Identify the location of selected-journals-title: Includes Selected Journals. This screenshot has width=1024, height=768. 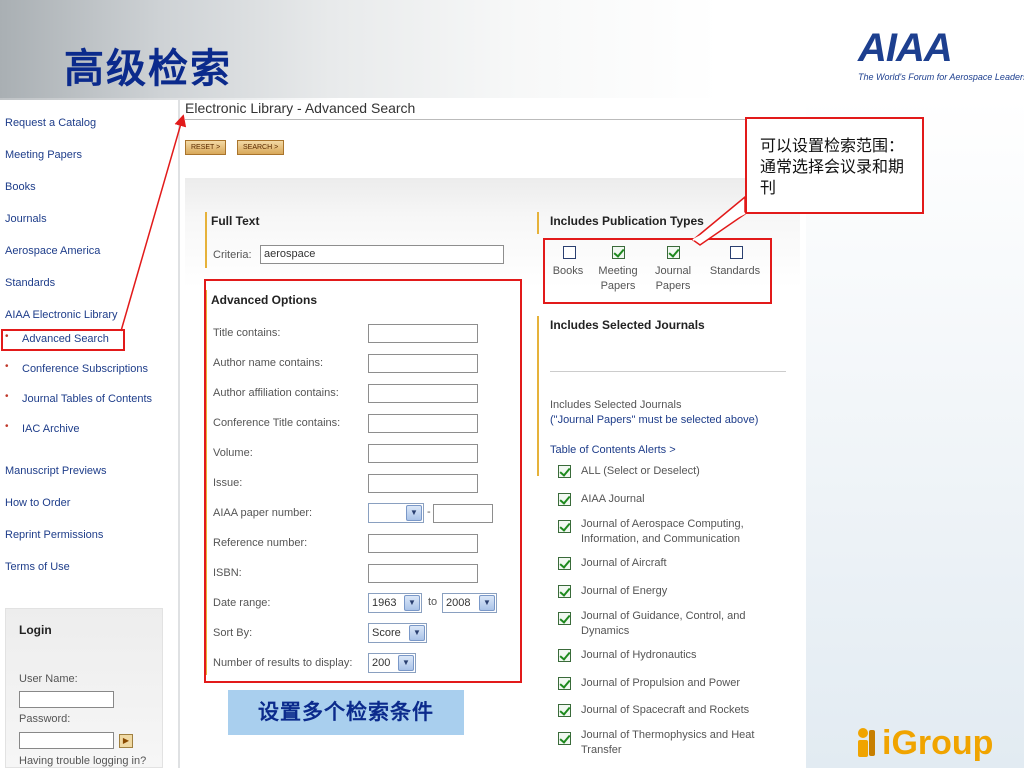
(627, 325).